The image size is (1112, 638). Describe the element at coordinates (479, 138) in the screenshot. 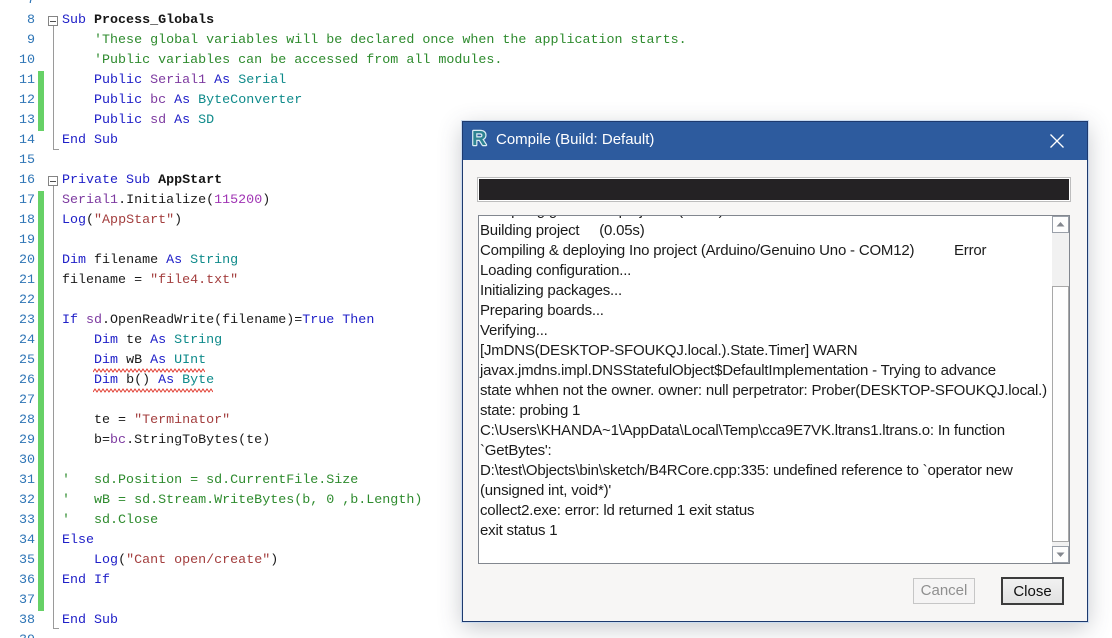

I see `svg-text: R` at that location.